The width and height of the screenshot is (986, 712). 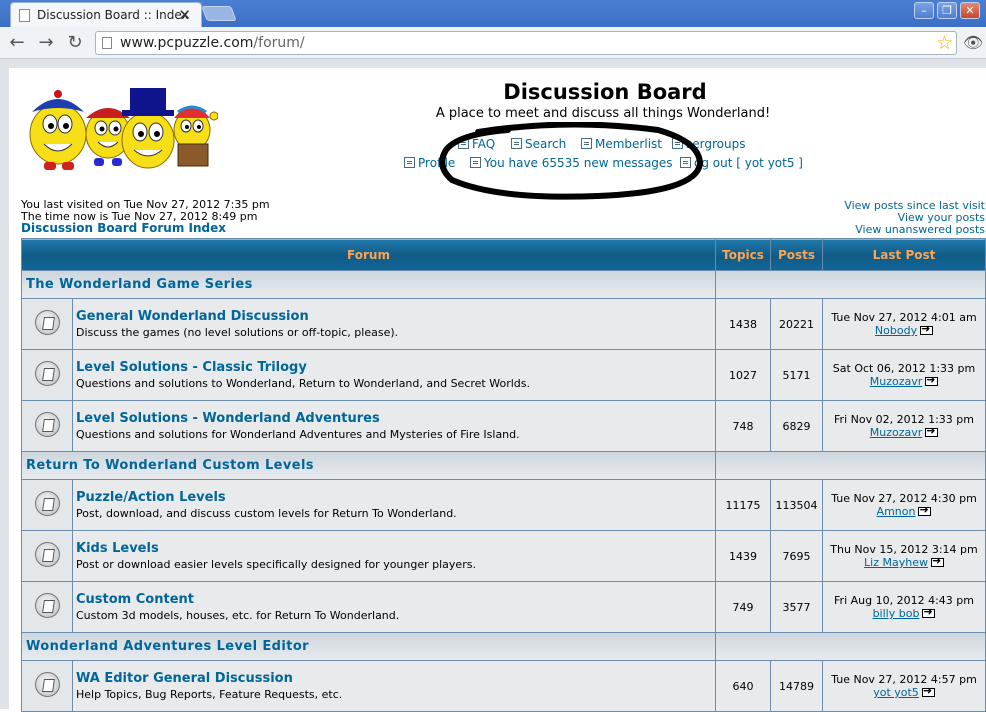 I want to click on last-post-date: Tue Nov 27, 2012 4:30 pm, so click(x=904, y=498).